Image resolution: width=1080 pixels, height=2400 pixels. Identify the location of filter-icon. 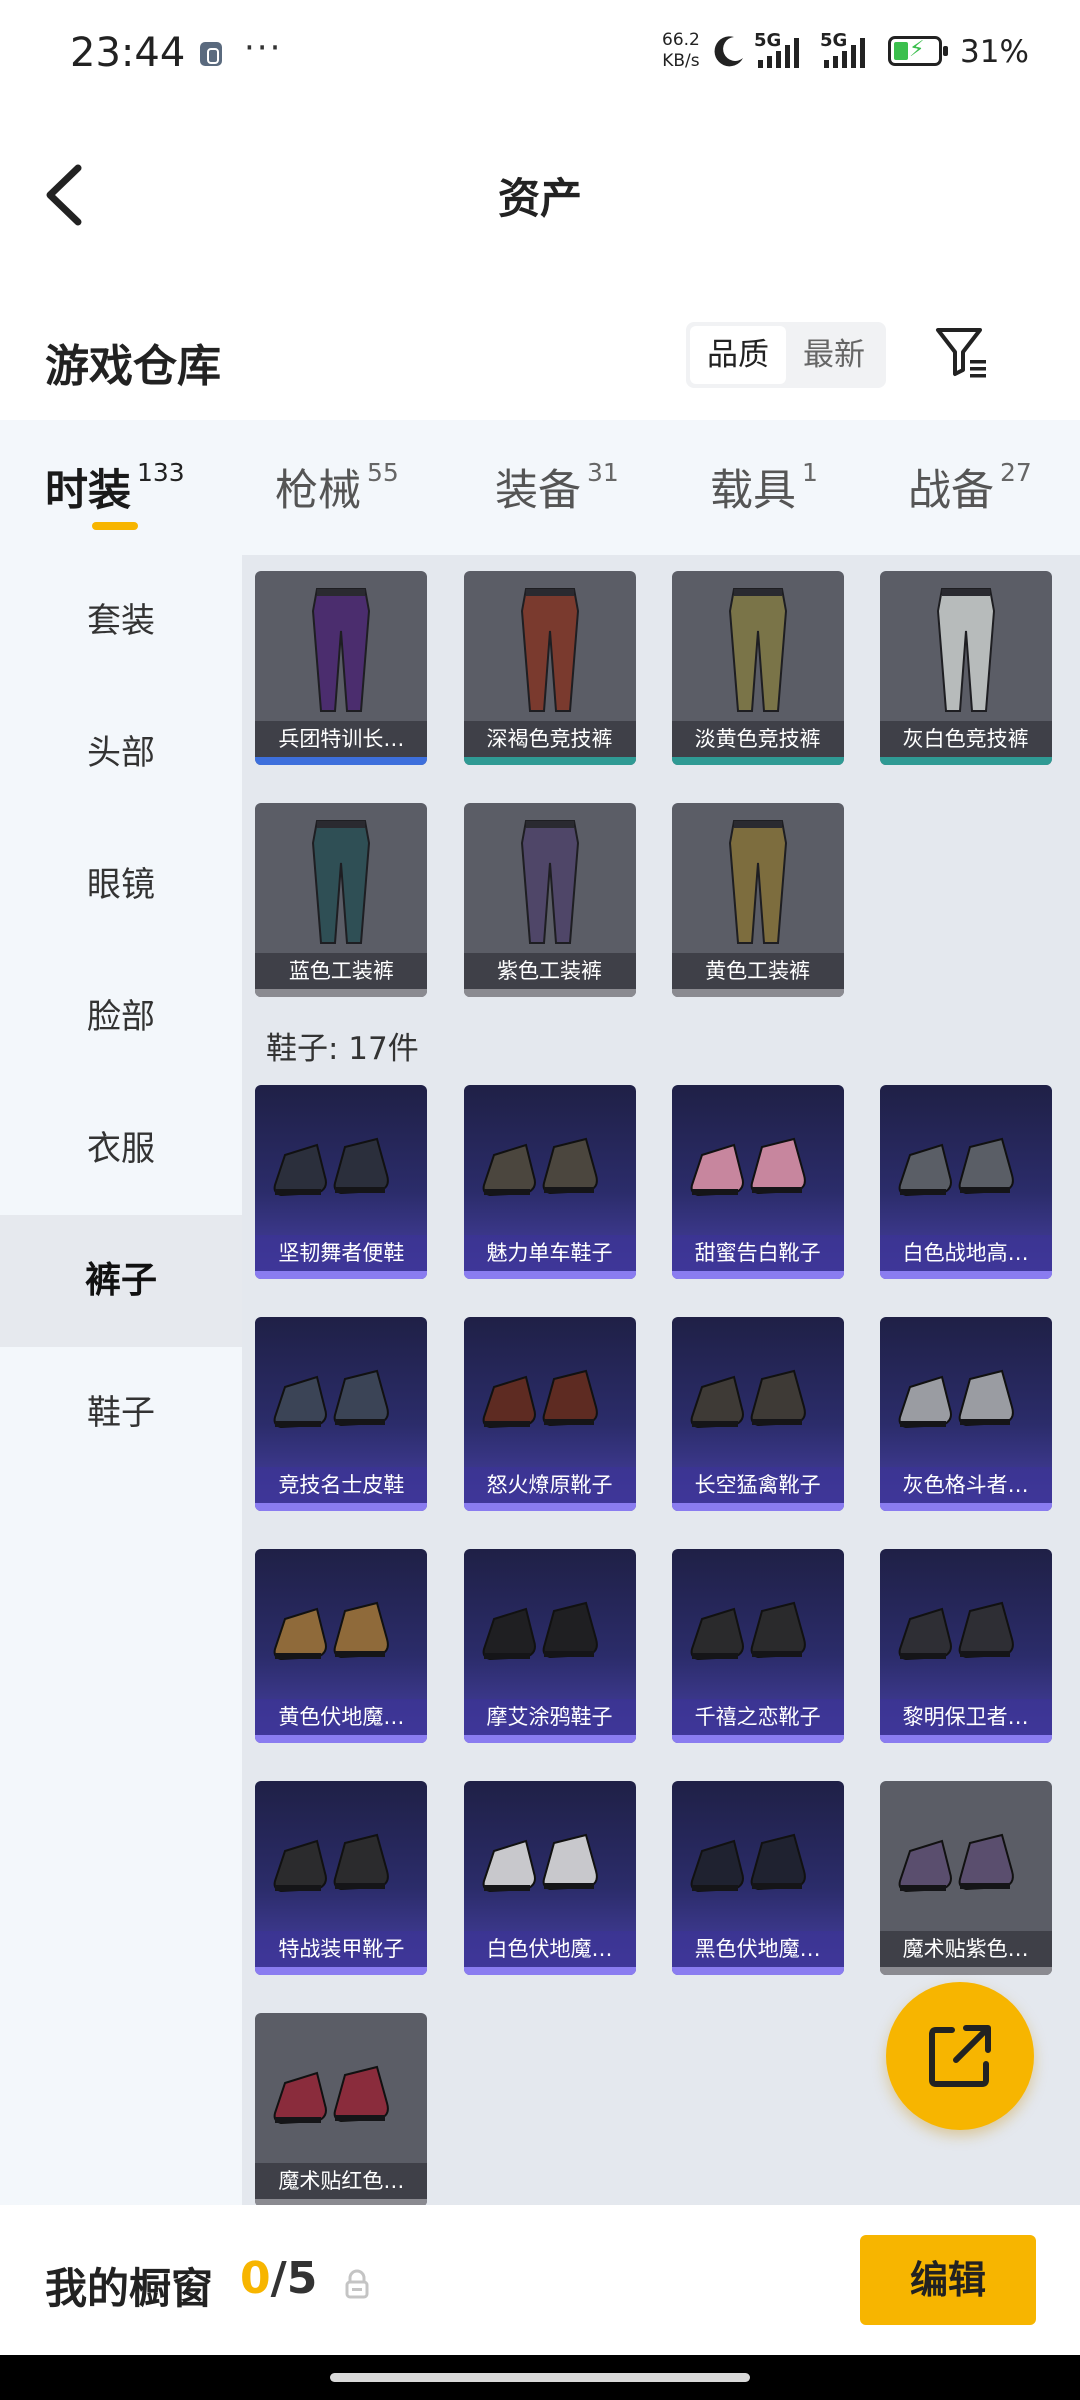
(962, 352).